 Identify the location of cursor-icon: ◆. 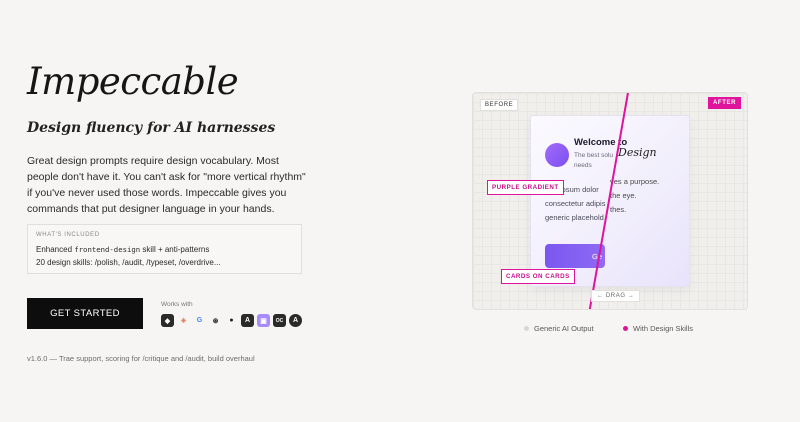
(167, 320).